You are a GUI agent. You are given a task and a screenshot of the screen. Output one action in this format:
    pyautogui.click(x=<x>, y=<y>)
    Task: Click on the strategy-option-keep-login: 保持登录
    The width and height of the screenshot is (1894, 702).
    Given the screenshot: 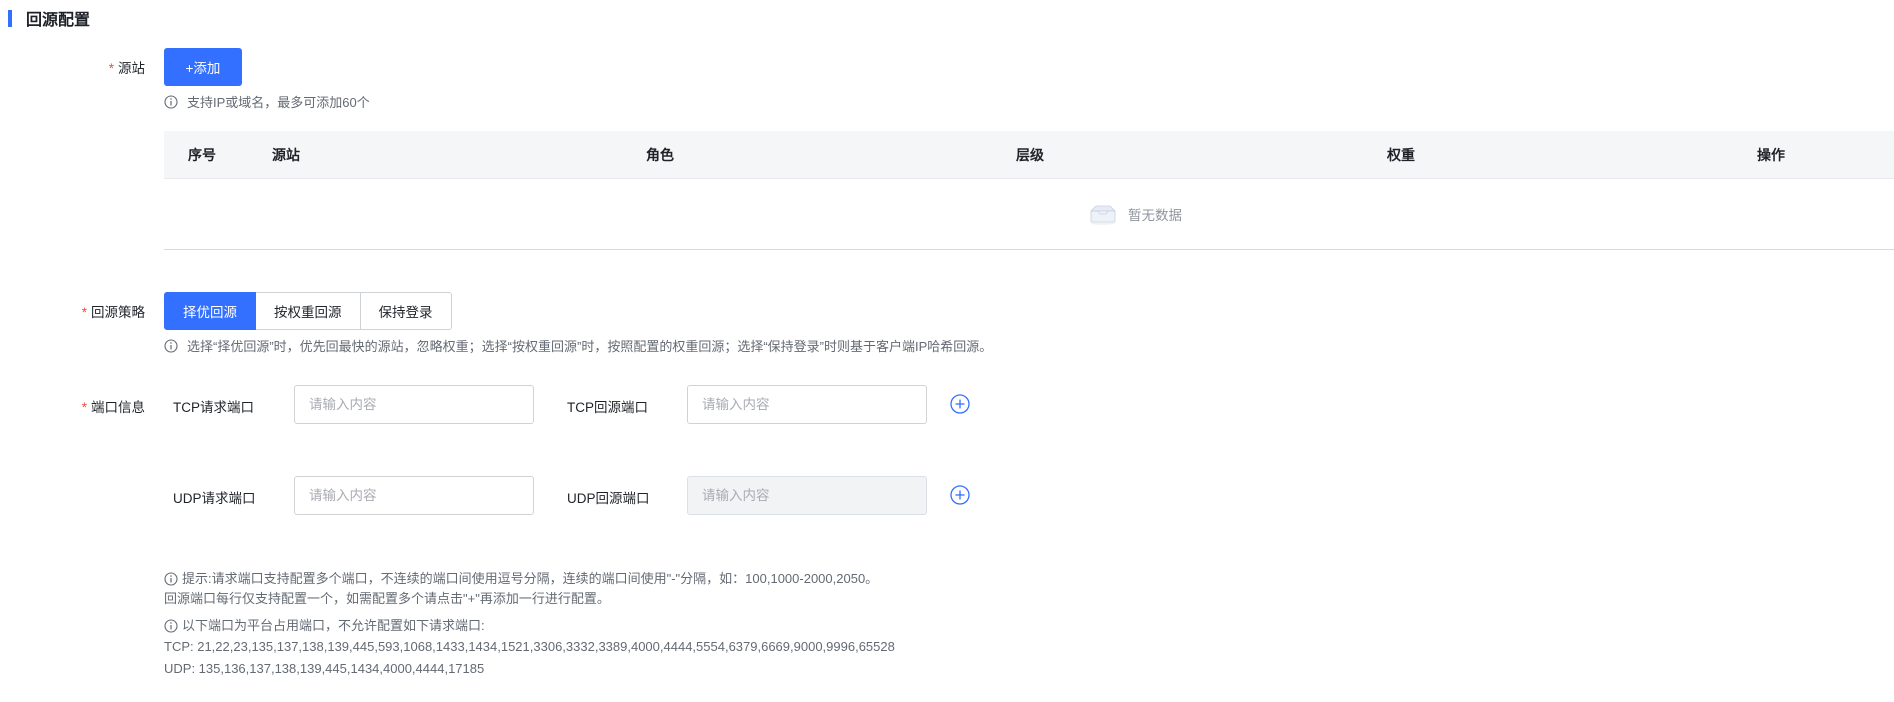 What is the action you would take?
    pyautogui.click(x=405, y=311)
    